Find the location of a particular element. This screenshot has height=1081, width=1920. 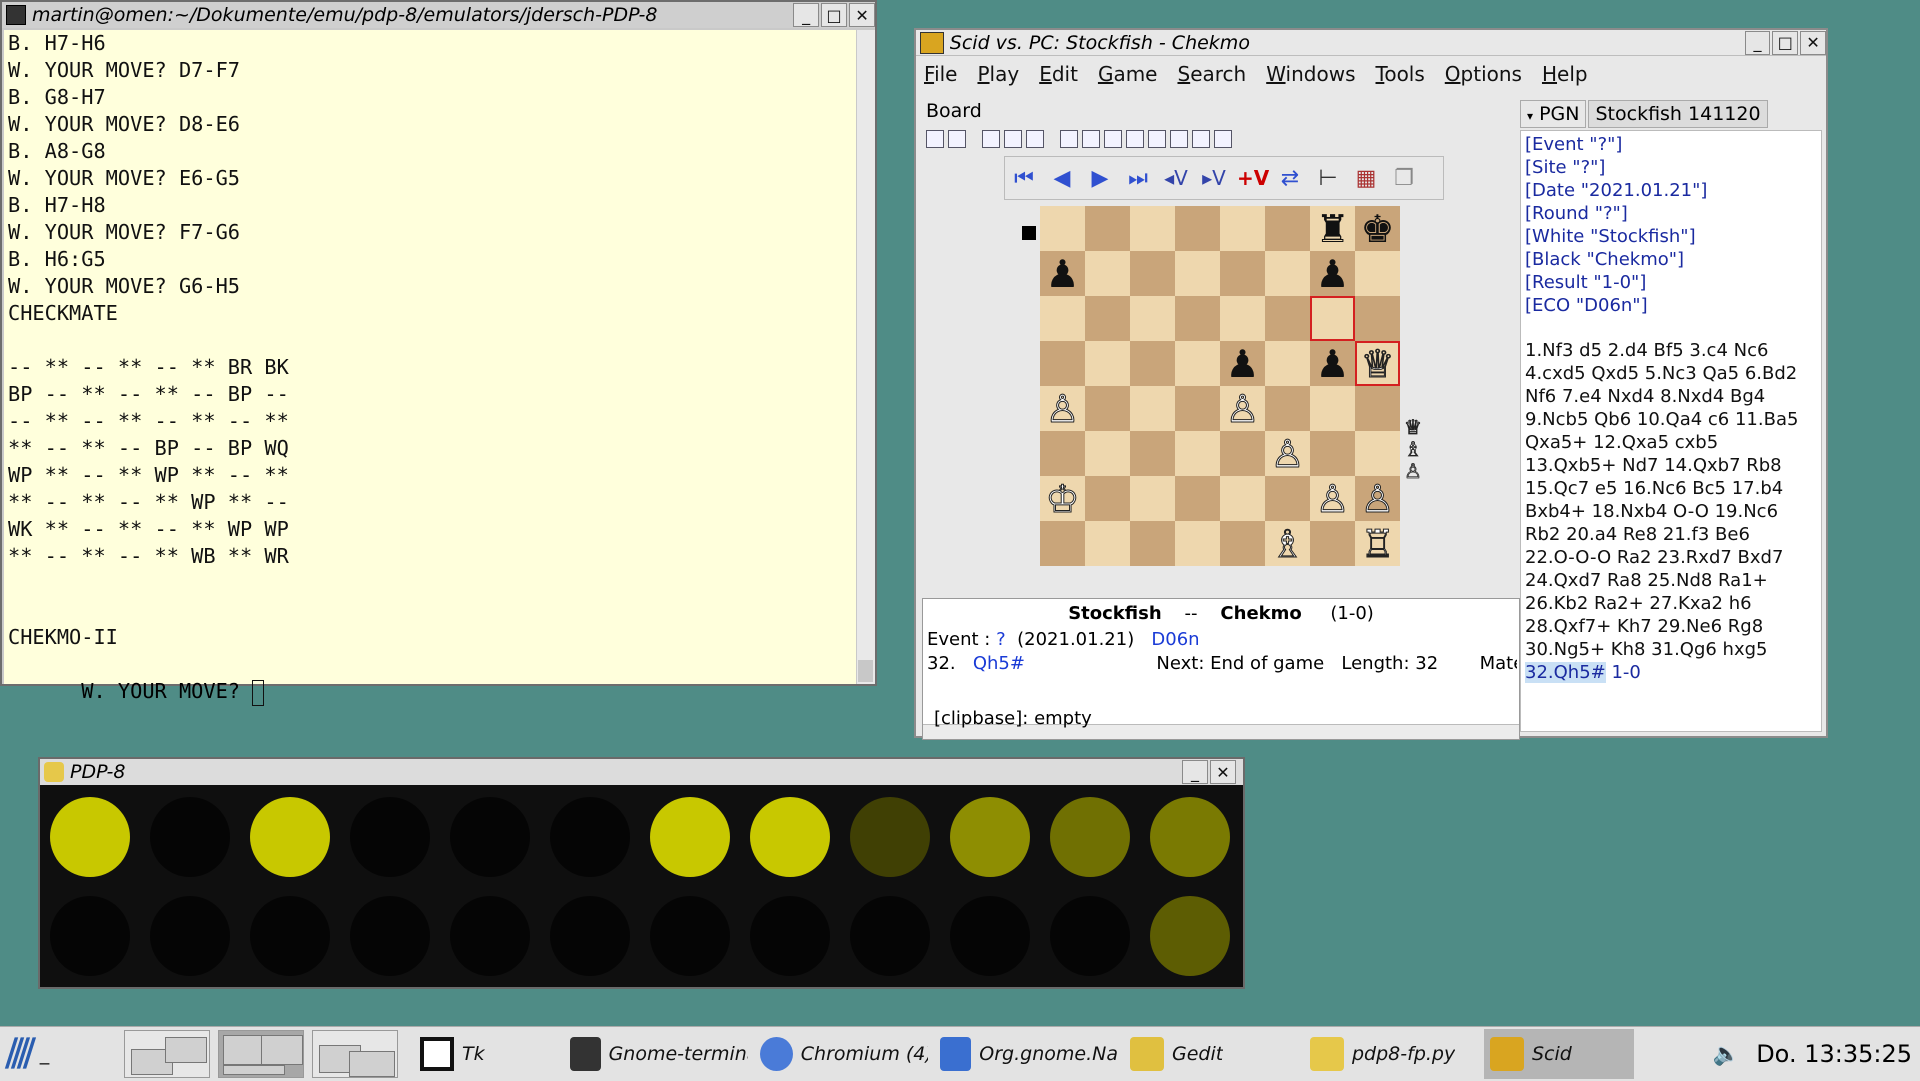

tab-engine: Stockfish 141120 is located at coordinates (1678, 114).